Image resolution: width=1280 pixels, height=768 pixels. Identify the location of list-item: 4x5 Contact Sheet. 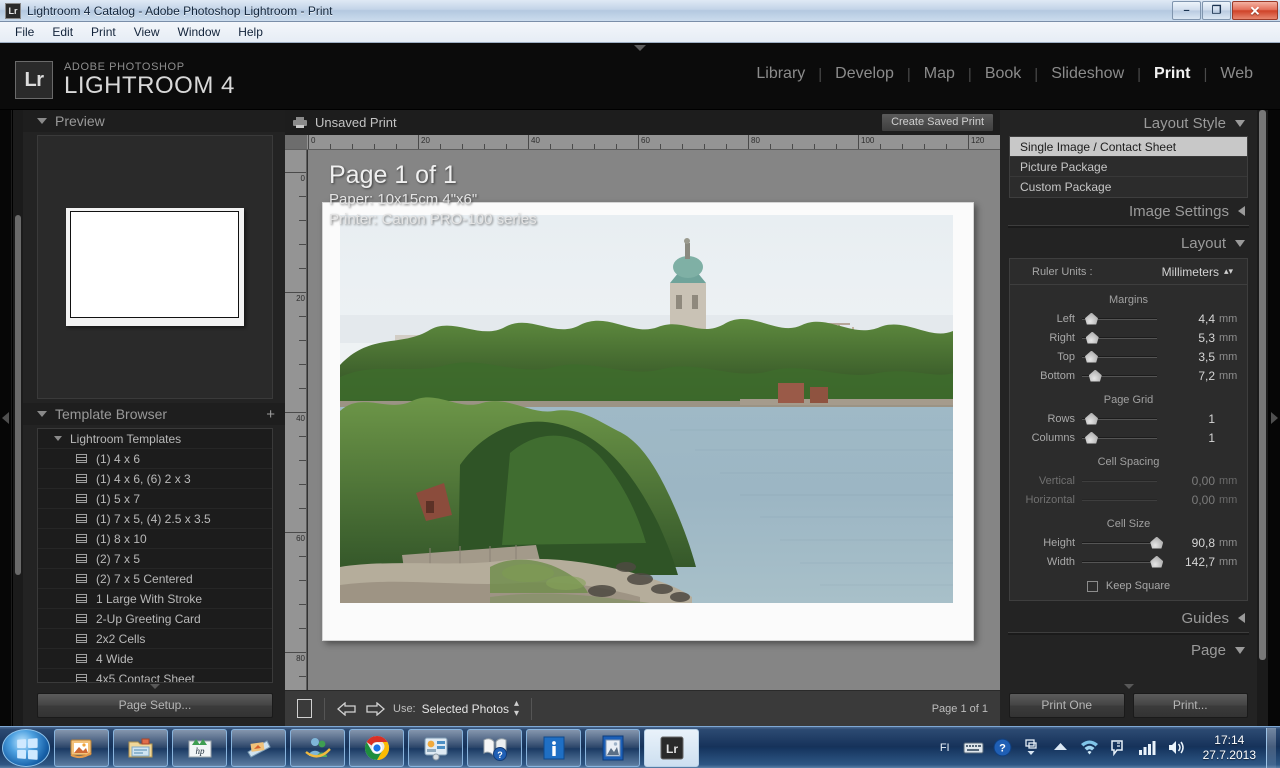
(155, 675).